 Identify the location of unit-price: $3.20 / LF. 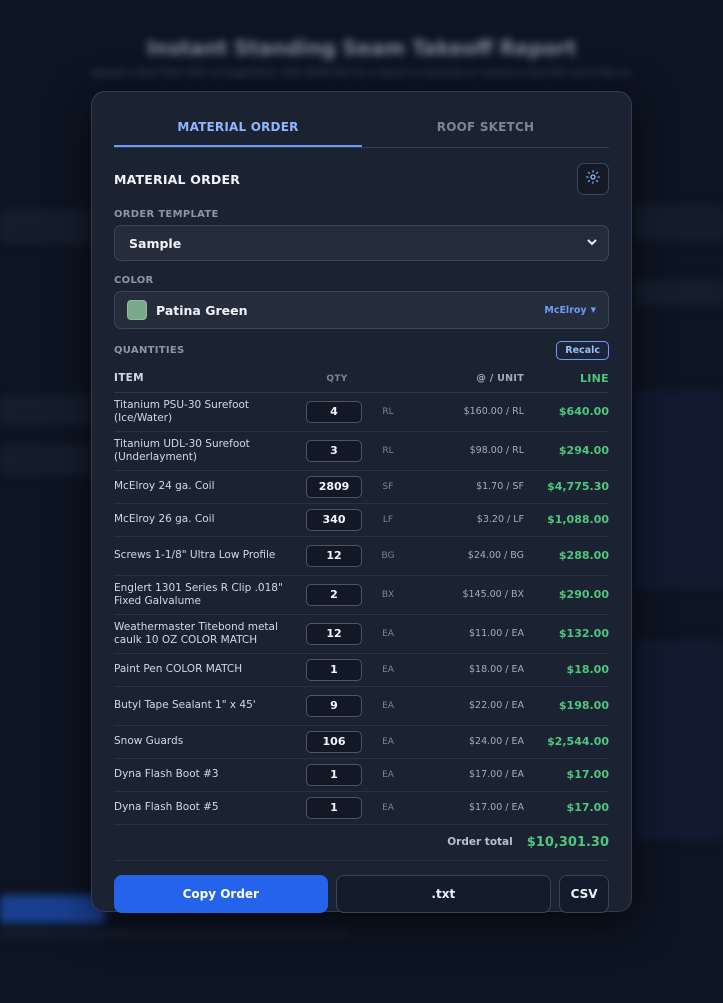
(466, 520).